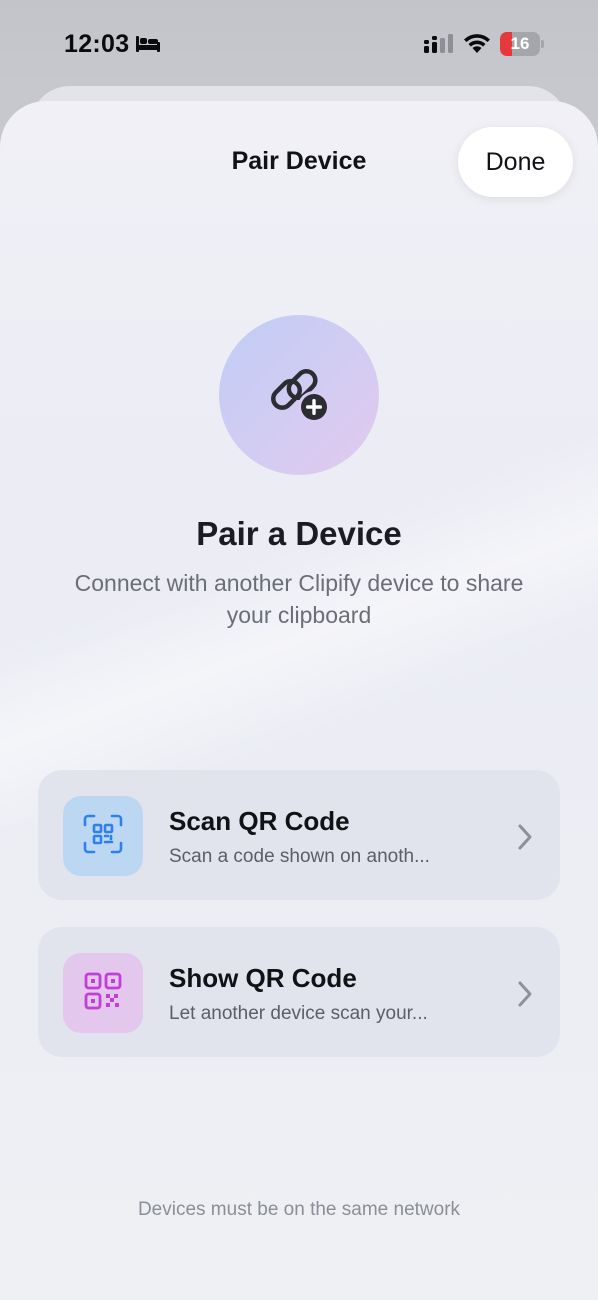 This screenshot has width=598, height=1300. I want to click on qr-code-icon, so click(103, 993).